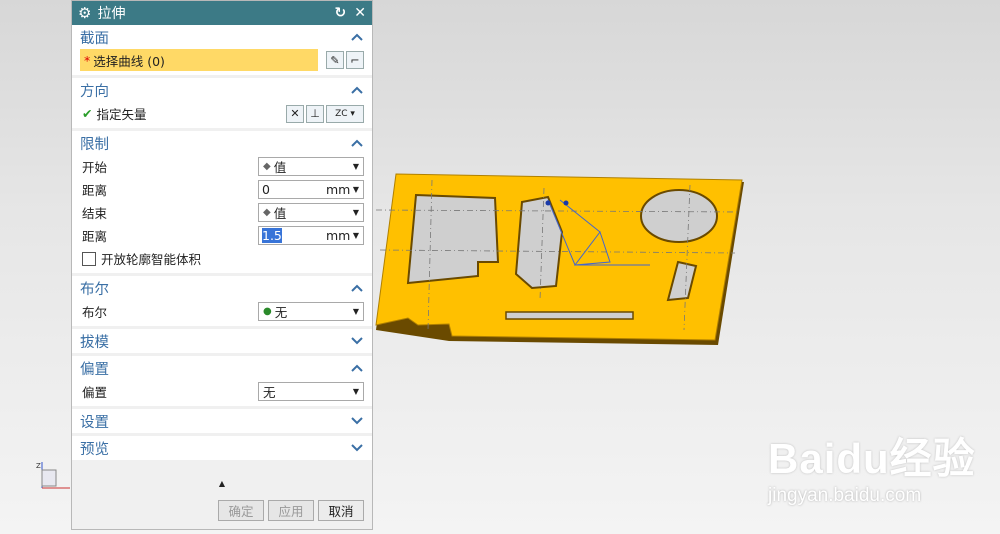 The image size is (1000, 534). Describe the element at coordinates (222, 302) in the screenshot. I see `boolean-panel: 布尔 布尔 ● 无 ▼` at that location.